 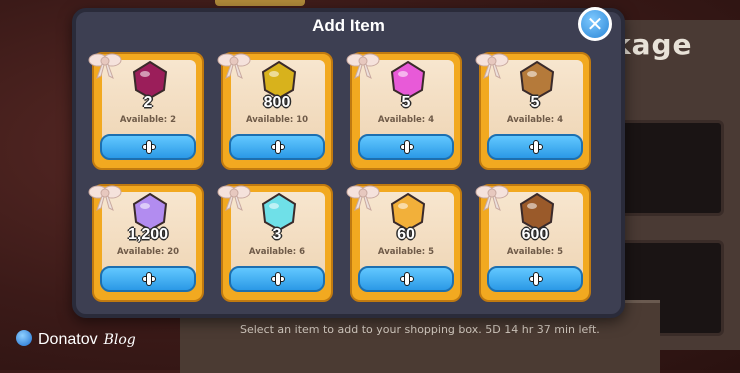 I want to click on item-quantity: 800, so click(x=277, y=102).